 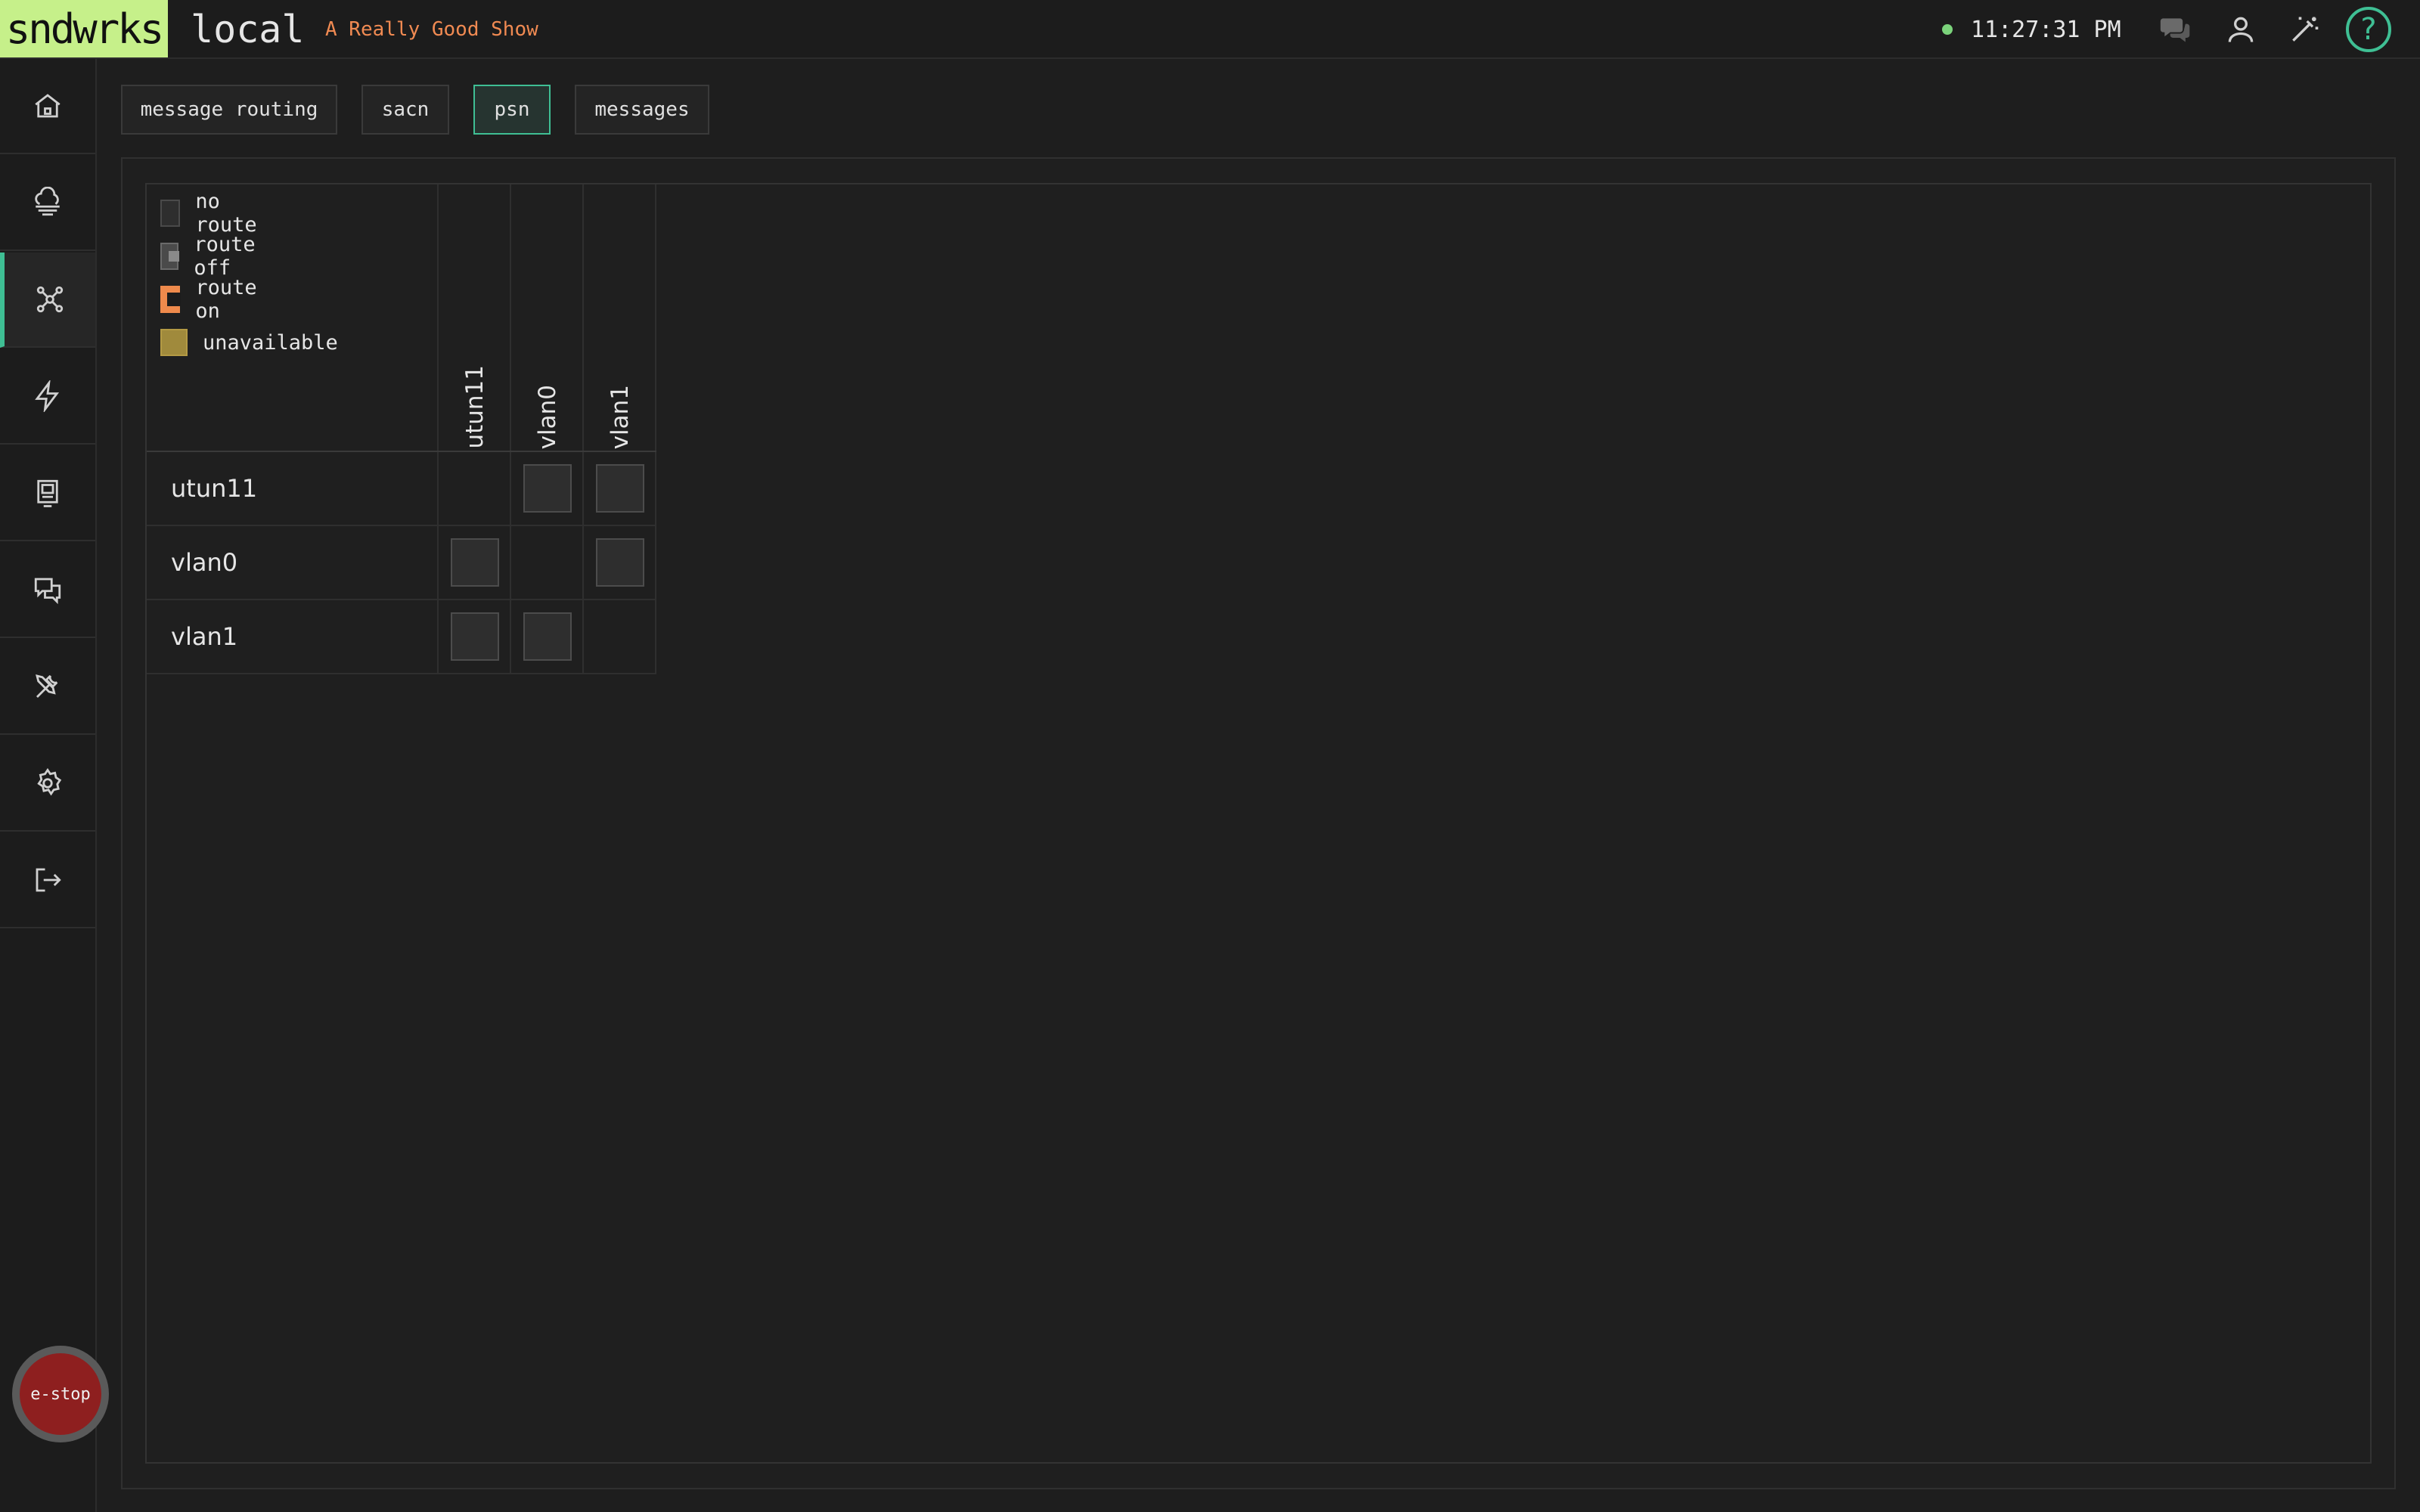 I want to click on estop-label: e-stop, so click(x=60, y=1394).